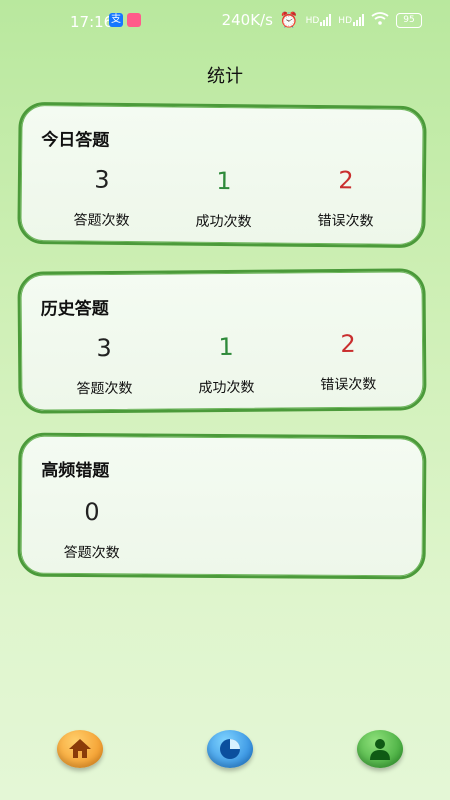 The image size is (450, 800). Describe the element at coordinates (92, 512) in the screenshot. I see `frequent-answer-value: 0` at that location.